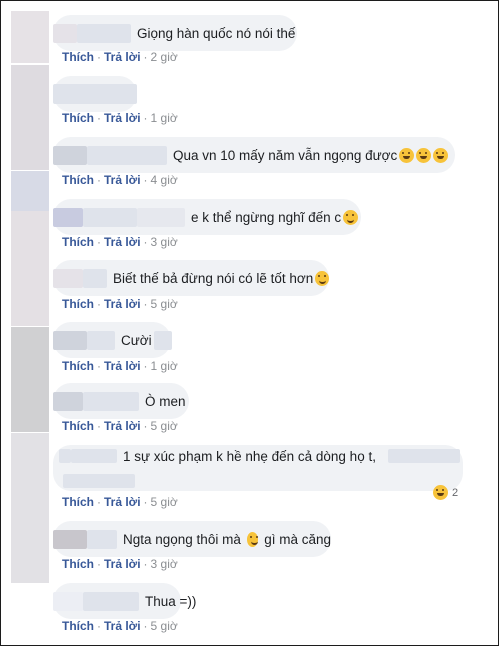 This screenshot has width=499, height=646. I want to click on reaction-count: 2, so click(455, 492).